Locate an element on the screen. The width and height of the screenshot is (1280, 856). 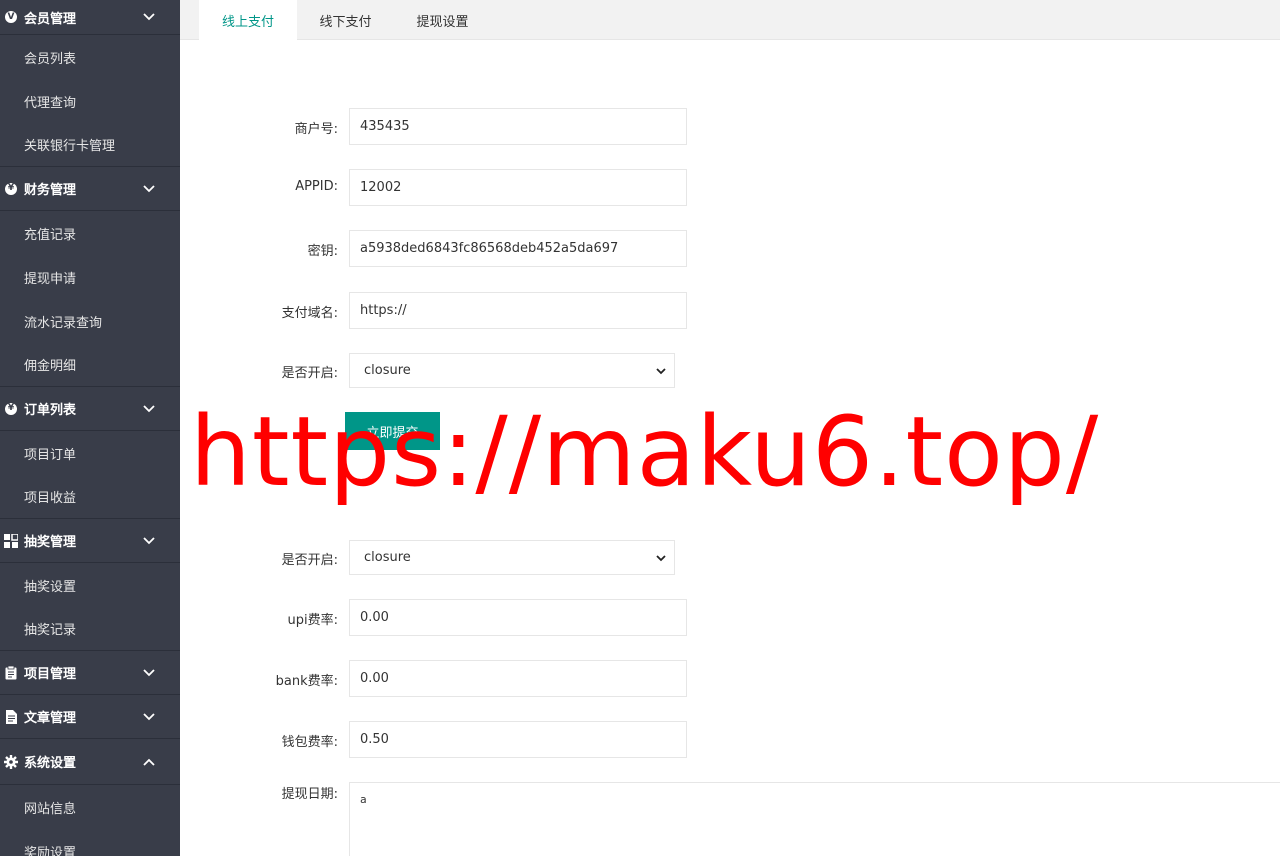
enable2-select-value: closure is located at coordinates (387, 557).